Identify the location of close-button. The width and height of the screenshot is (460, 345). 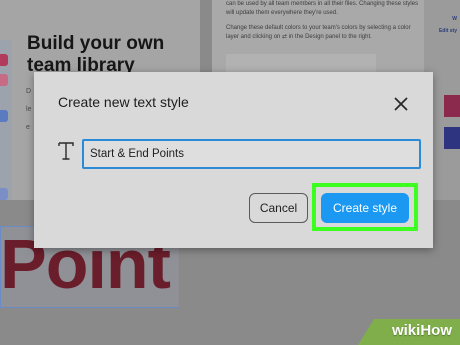
(401, 104).